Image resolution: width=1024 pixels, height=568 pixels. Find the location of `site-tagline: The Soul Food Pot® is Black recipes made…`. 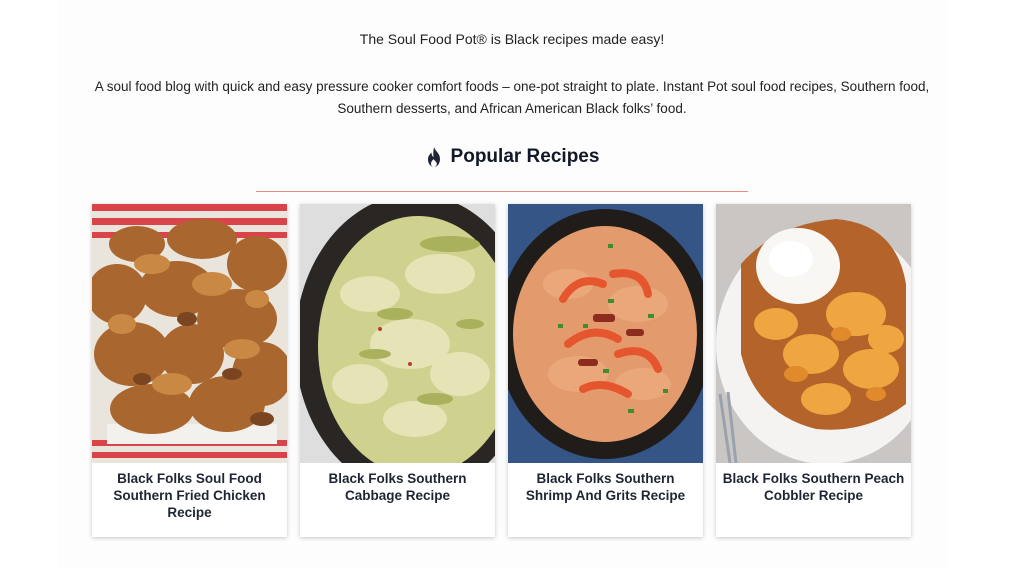

site-tagline: The Soul Food Pot® is Black recipes made… is located at coordinates (512, 39).